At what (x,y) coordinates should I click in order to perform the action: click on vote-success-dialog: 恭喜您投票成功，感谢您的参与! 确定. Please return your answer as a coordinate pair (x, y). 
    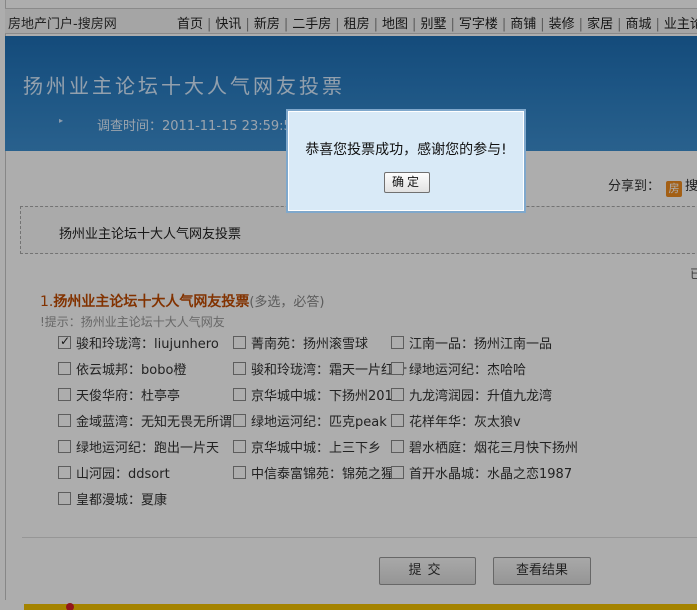
    Looking at the image, I should click on (406, 161).